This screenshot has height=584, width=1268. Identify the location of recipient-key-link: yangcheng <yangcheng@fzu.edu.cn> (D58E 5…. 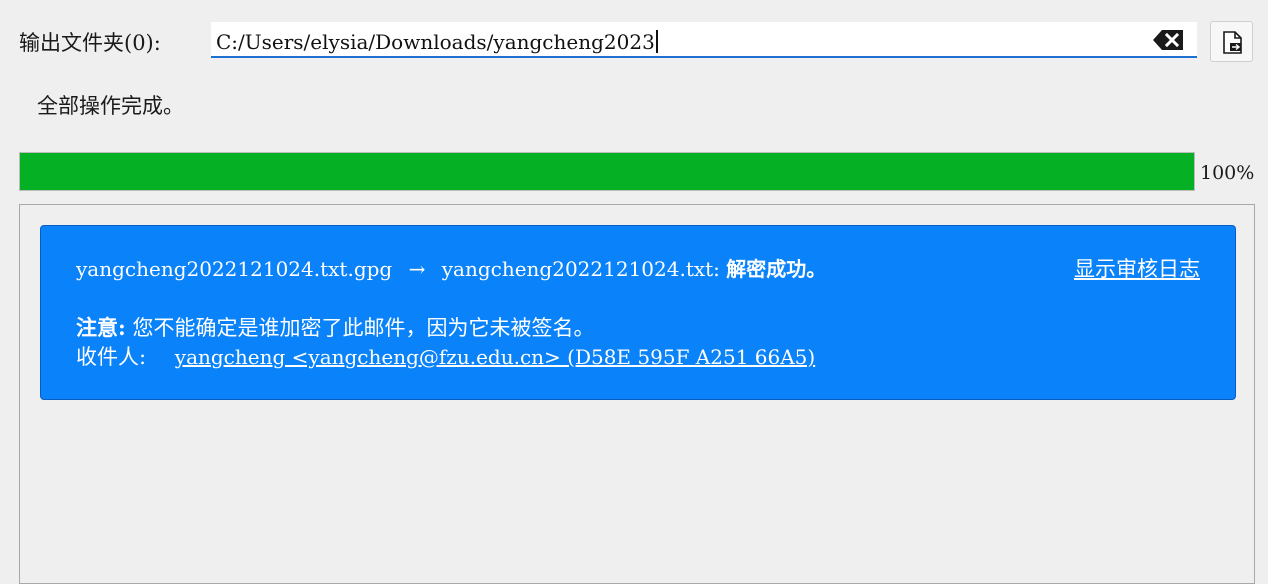
(495, 357).